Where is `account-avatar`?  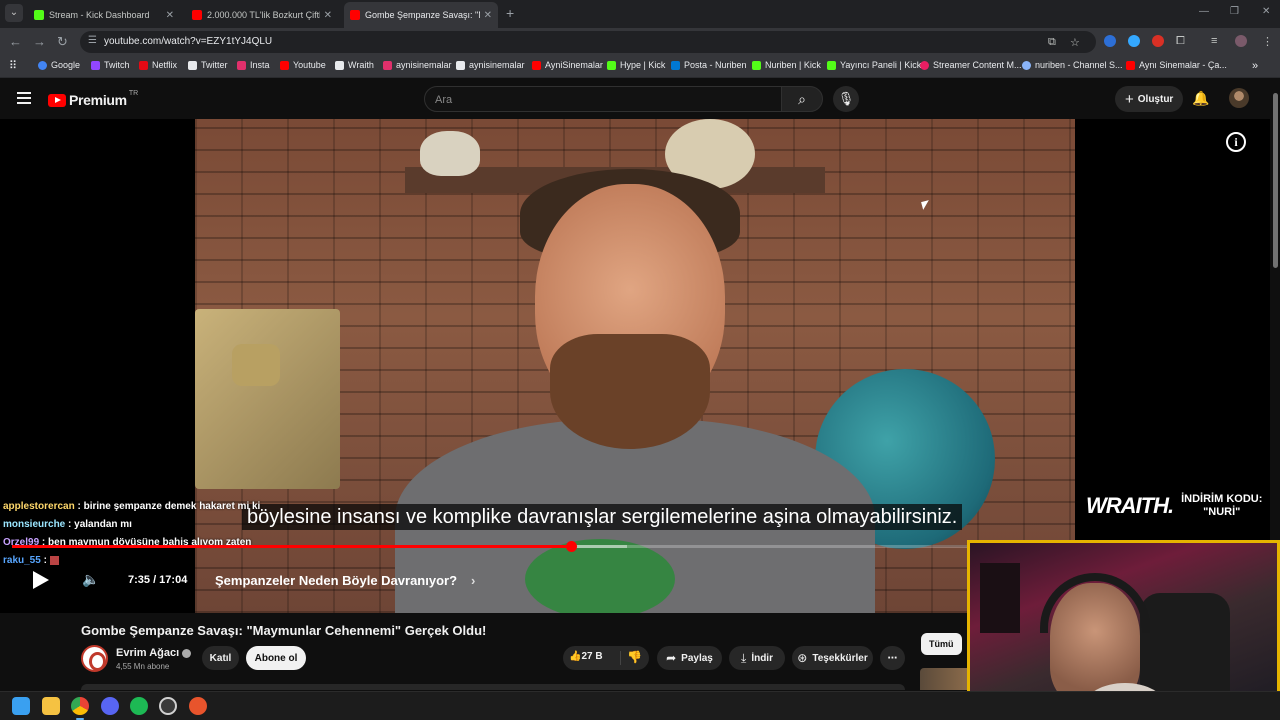
account-avatar is located at coordinates (1239, 98).